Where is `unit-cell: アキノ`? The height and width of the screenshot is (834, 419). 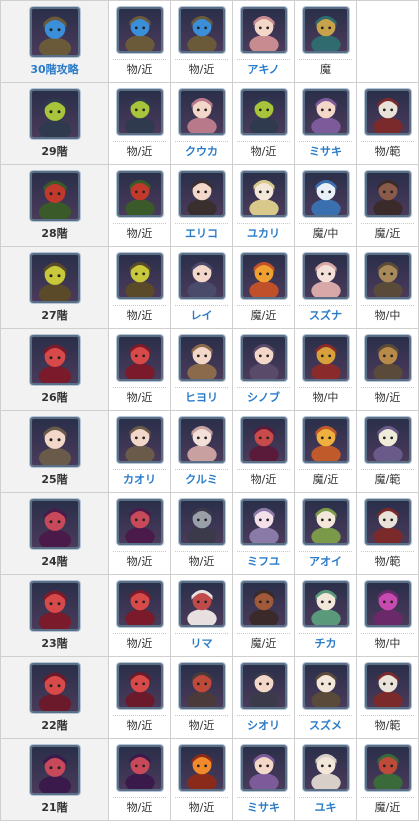
unit-cell: アキノ is located at coordinates (263, 41).